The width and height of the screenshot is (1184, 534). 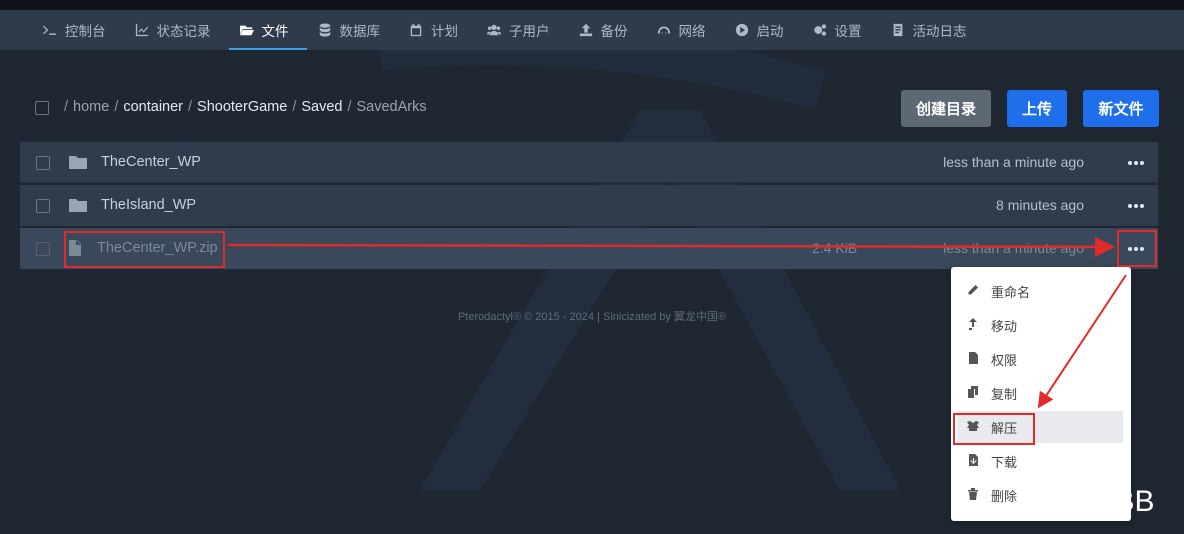 What do you see at coordinates (1040, 325) in the screenshot?
I see `menu-item-move: 移动` at bounding box center [1040, 325].